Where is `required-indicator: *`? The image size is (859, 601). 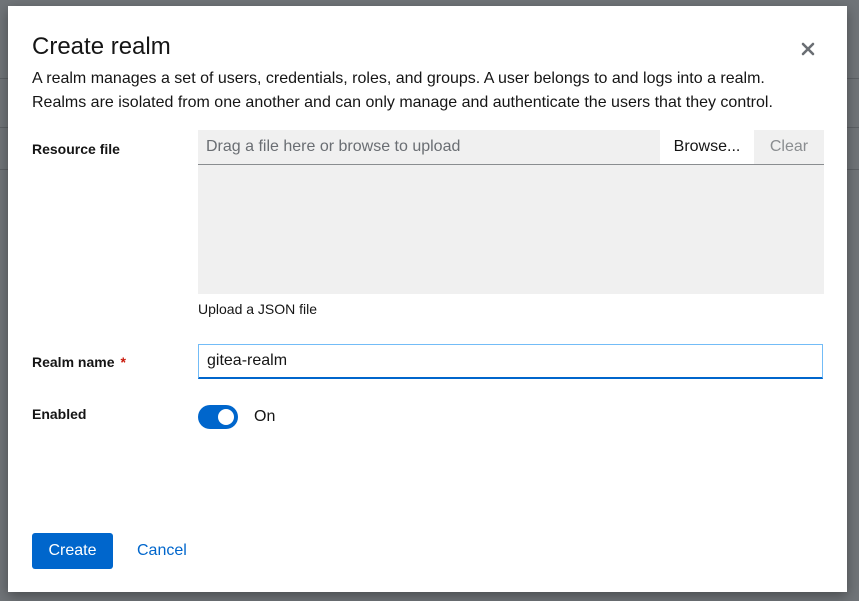 required-indicator: * is located at coordinates (123, 362).